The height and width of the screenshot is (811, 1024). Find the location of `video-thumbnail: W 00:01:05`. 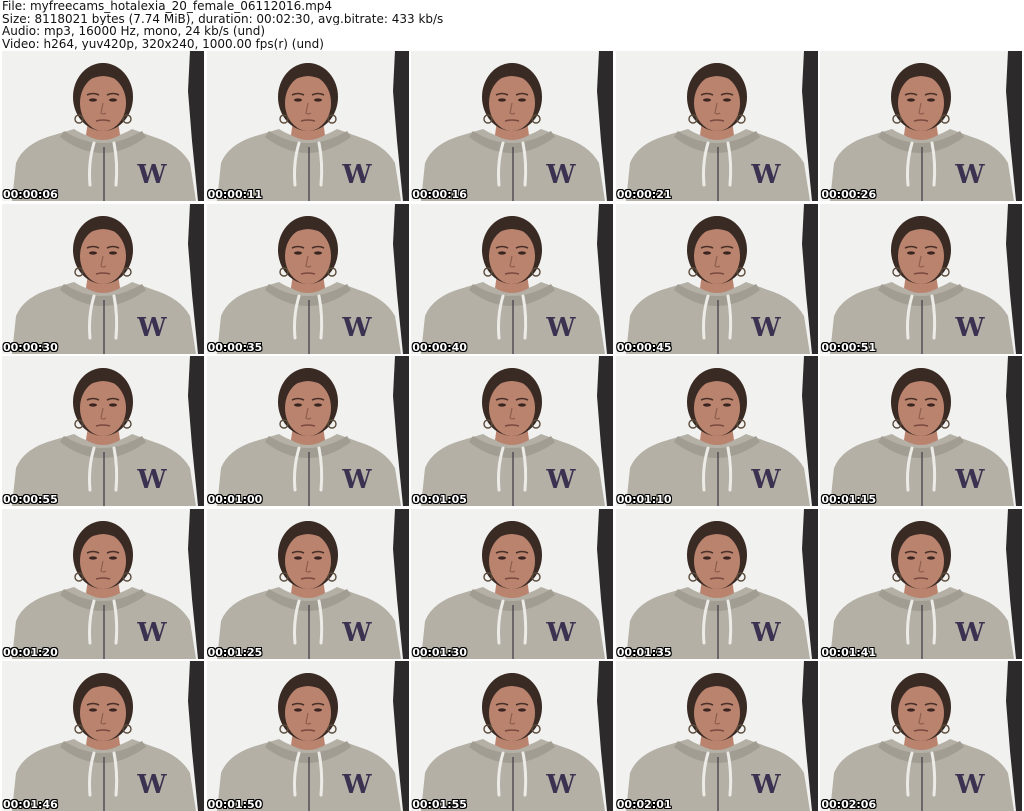

video-thumbnail: W 00:01:05 is located at coordinates (512, 431).